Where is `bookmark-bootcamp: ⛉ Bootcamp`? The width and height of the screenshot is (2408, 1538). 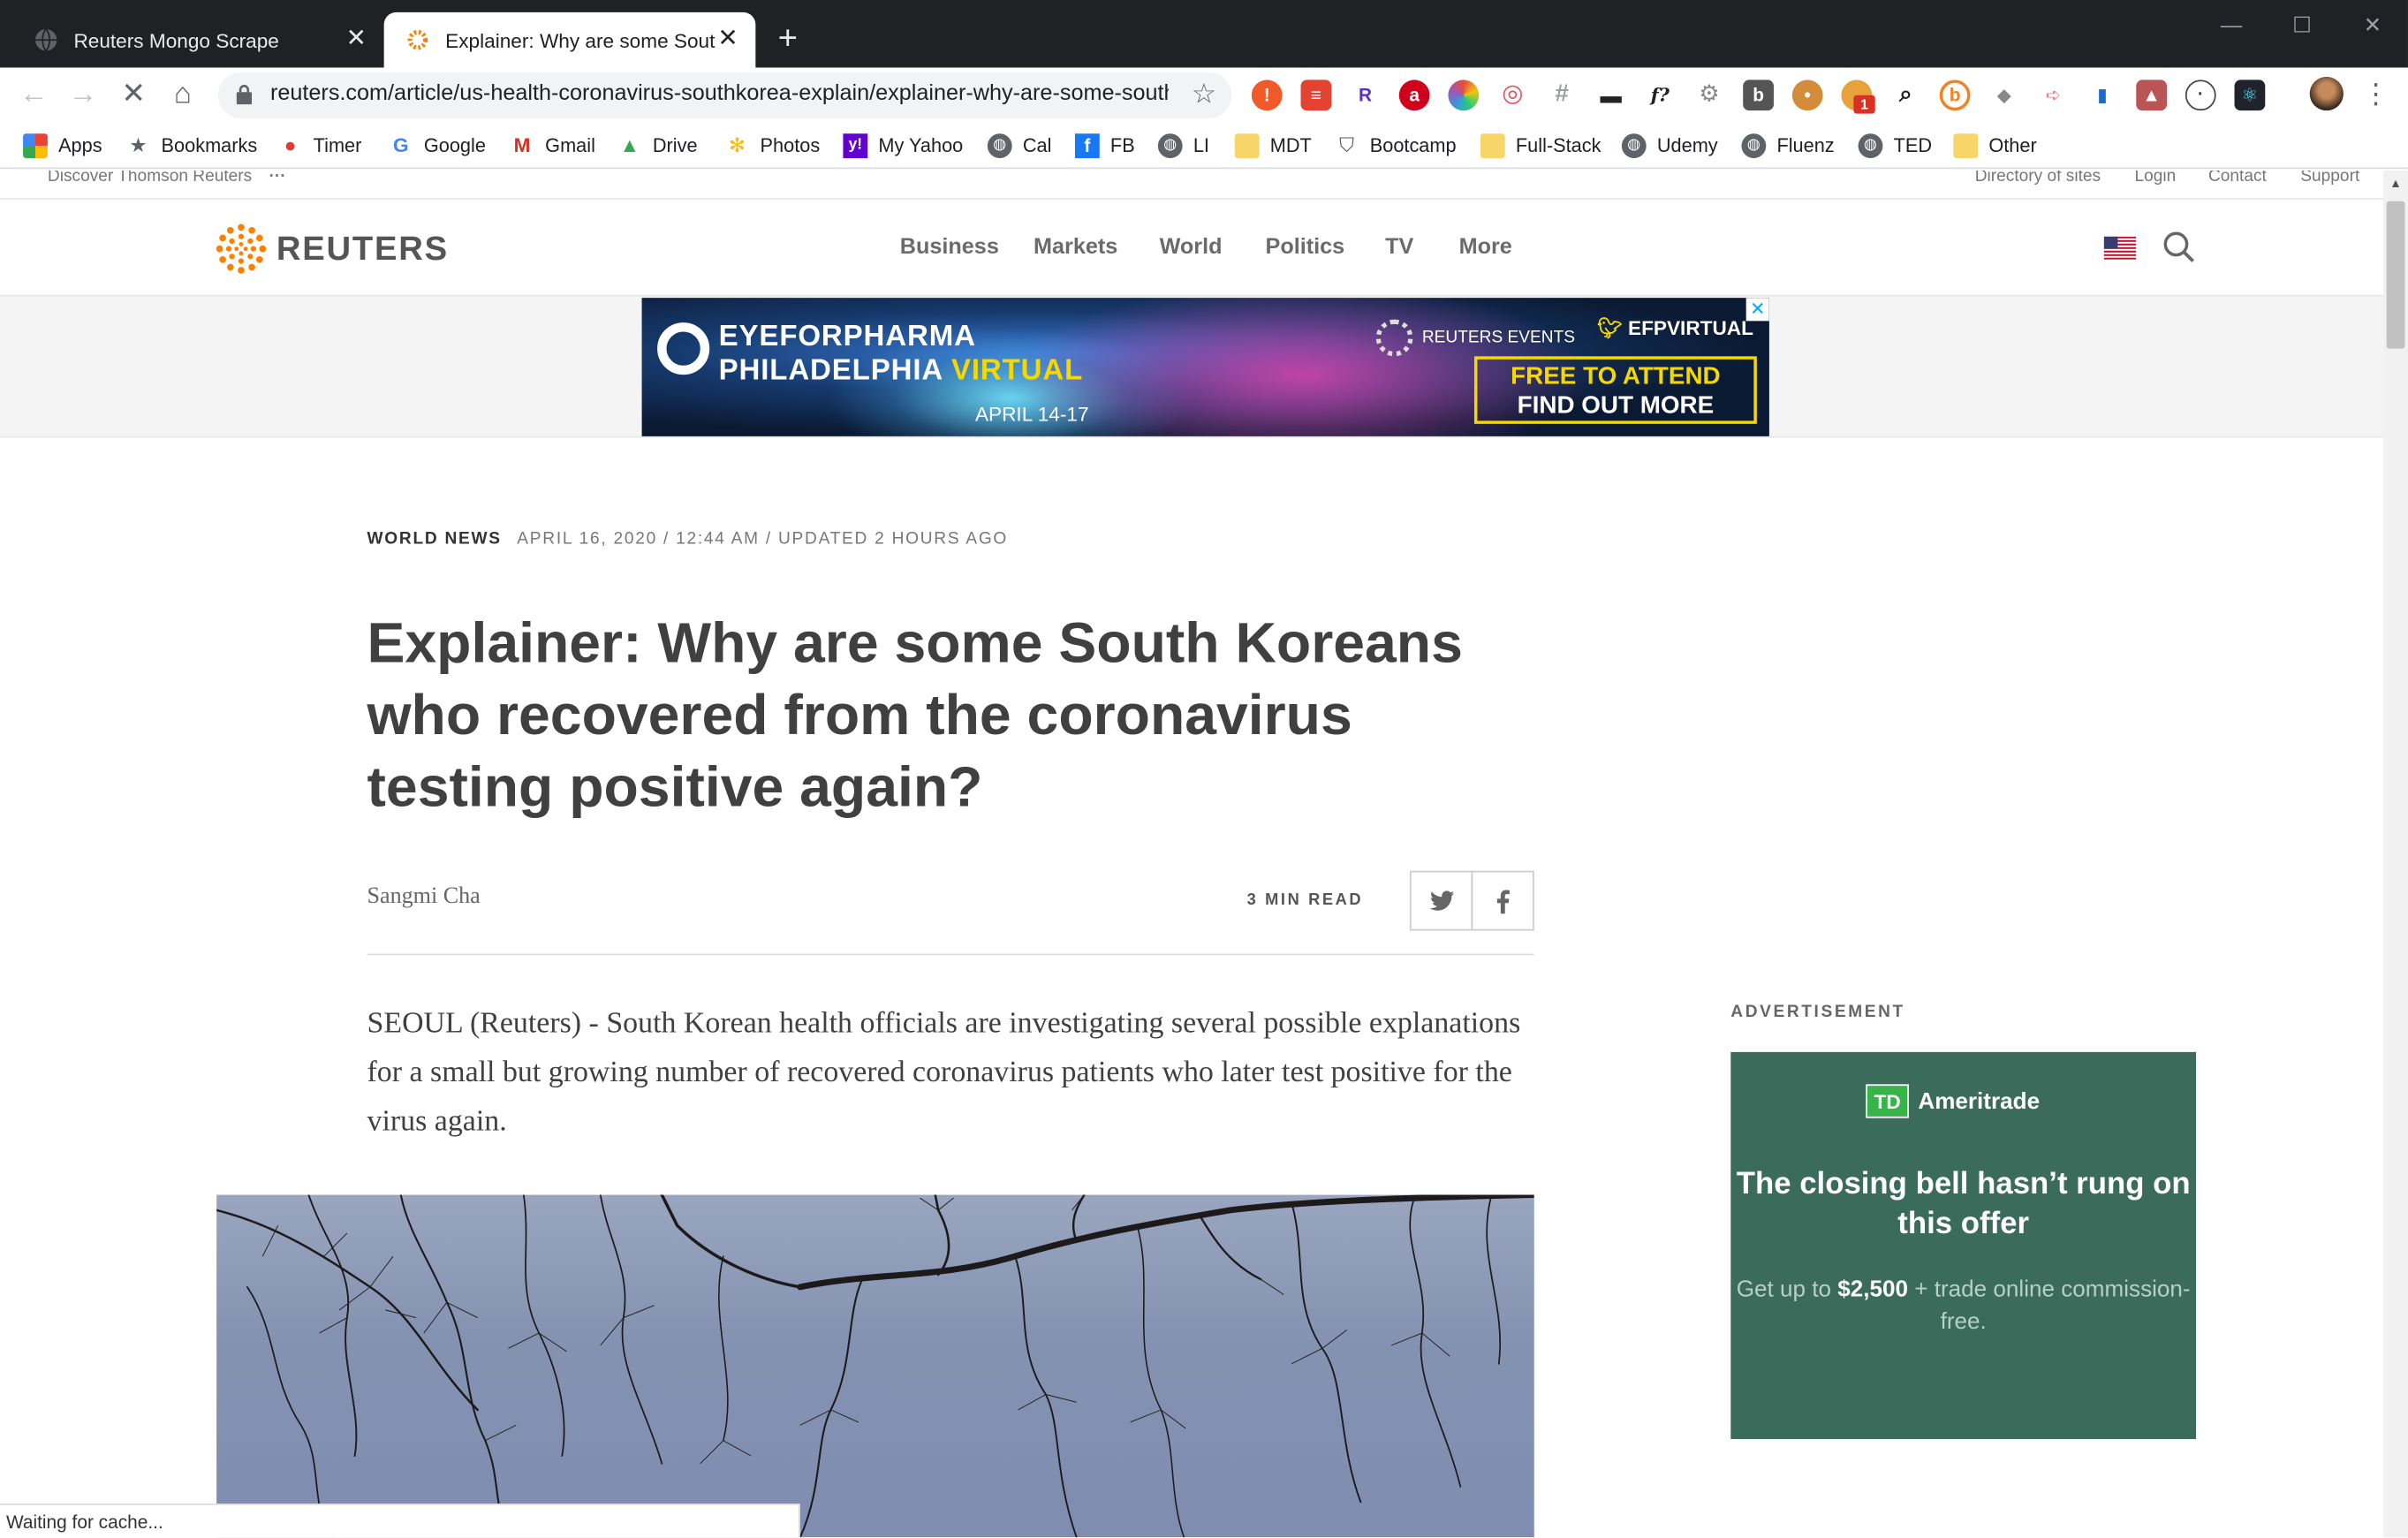 bookmark-bootcamp: ⛉ Bootcamp is located at coordinates (1396, 146).